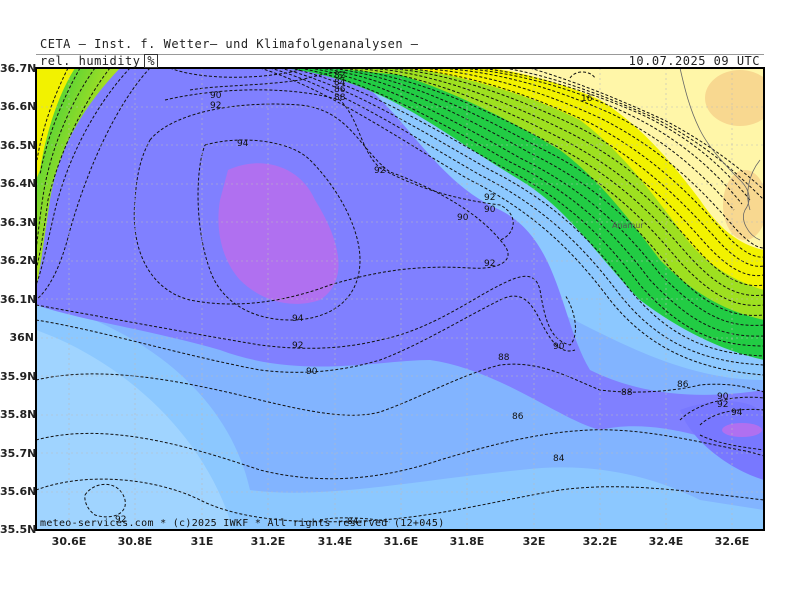  Describe the element at coordinates (742, 430) in the screenshot. I see `violet-core-east` at that location.